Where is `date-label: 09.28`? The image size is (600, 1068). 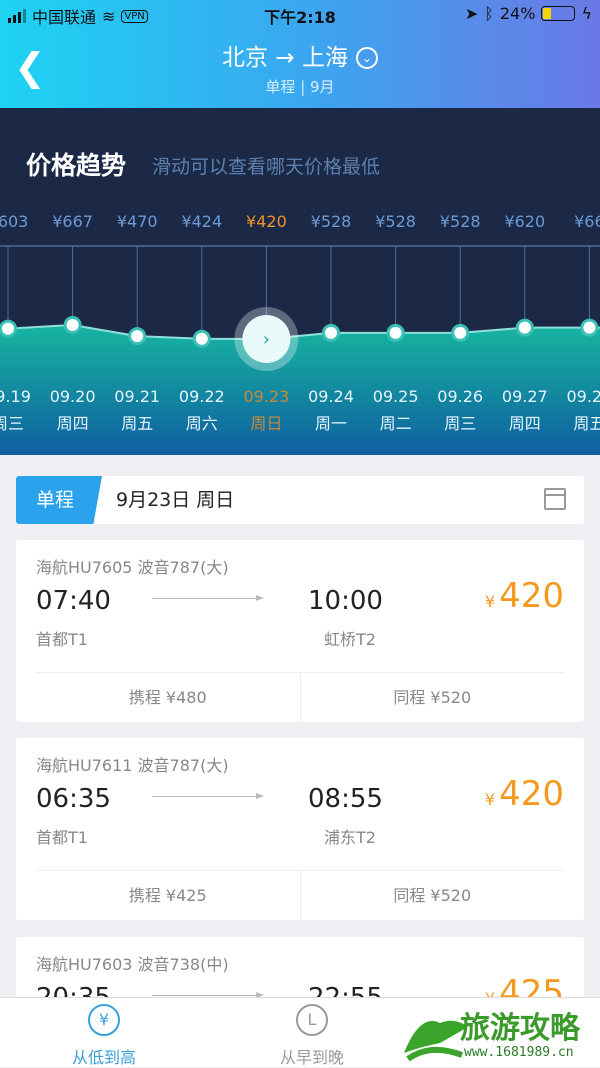 date-label: 09.28 is located at coordinates (583, 396).